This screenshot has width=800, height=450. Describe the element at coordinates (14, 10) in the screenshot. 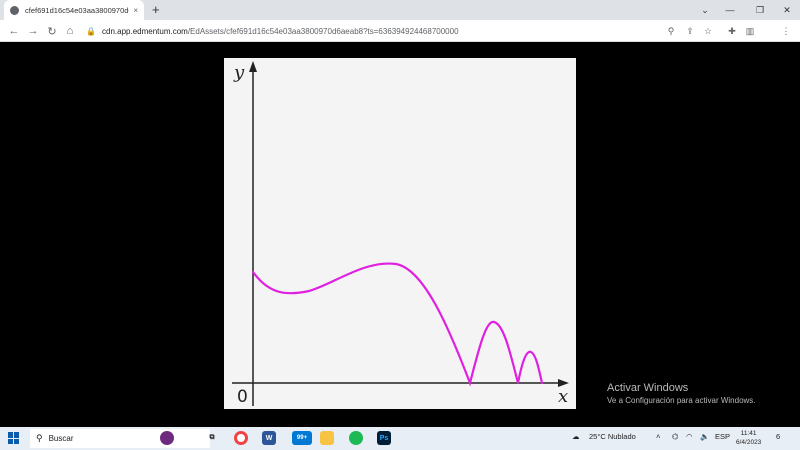

I see `globe-icon` at that location.